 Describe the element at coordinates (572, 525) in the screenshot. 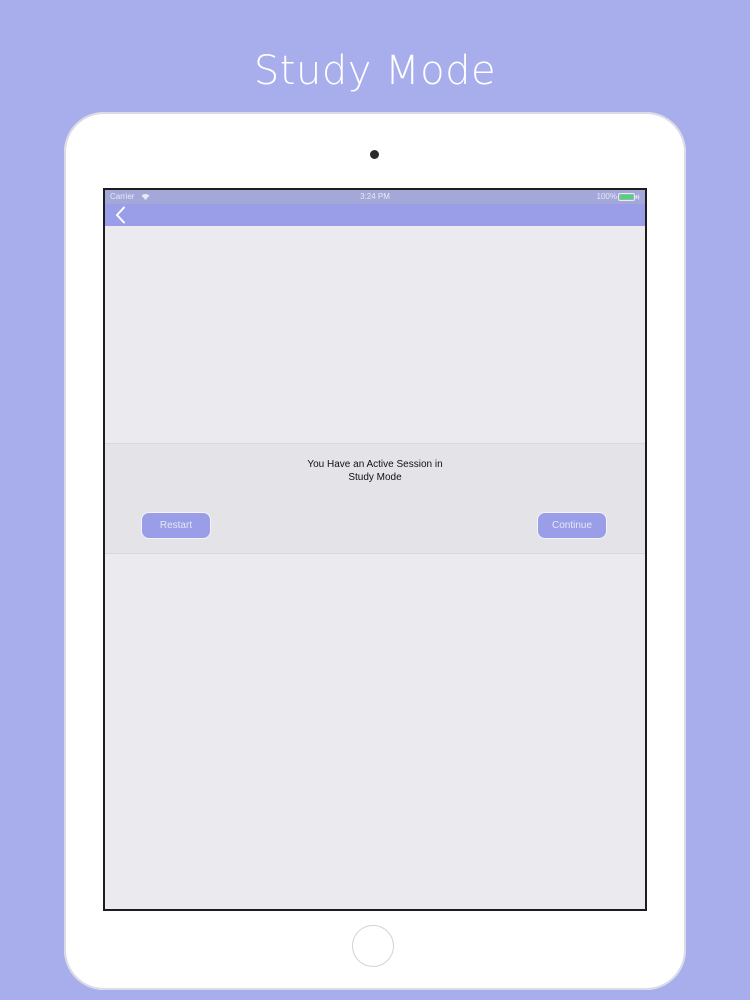

I see `continue-button: Continue` at that location.